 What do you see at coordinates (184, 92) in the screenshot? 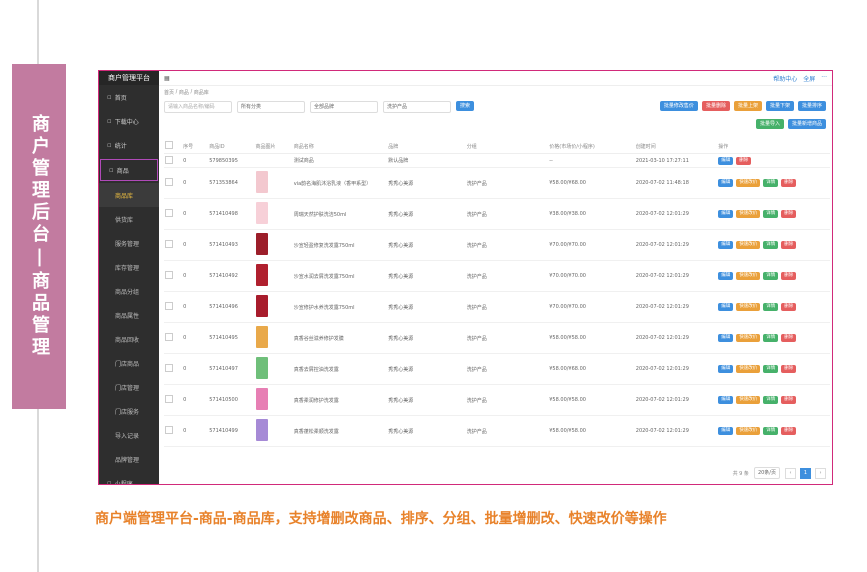
I see `breadcrumb-item: 商品` at bounding box center [184, 92].